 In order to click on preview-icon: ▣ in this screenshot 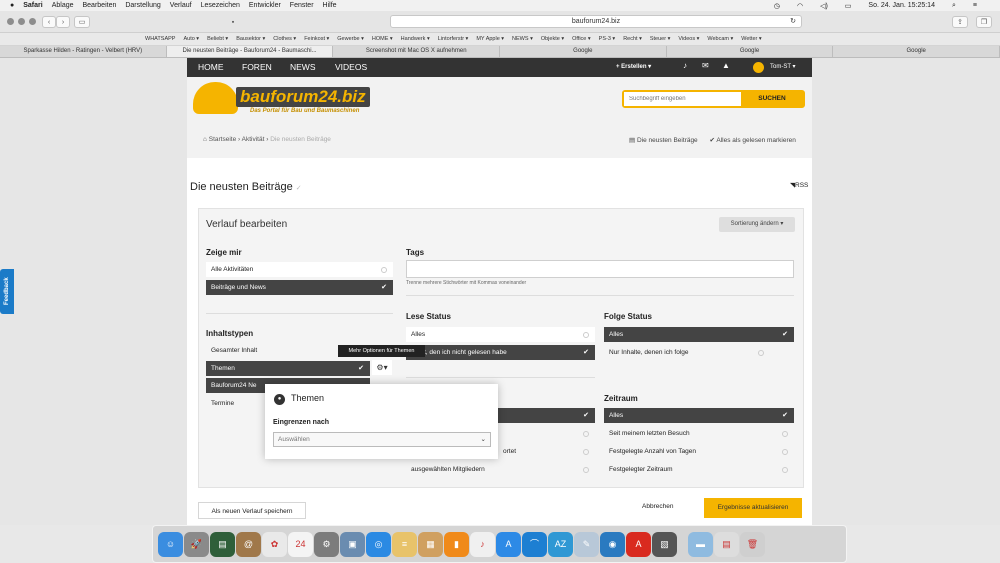, I will do `click(352, 544)`.